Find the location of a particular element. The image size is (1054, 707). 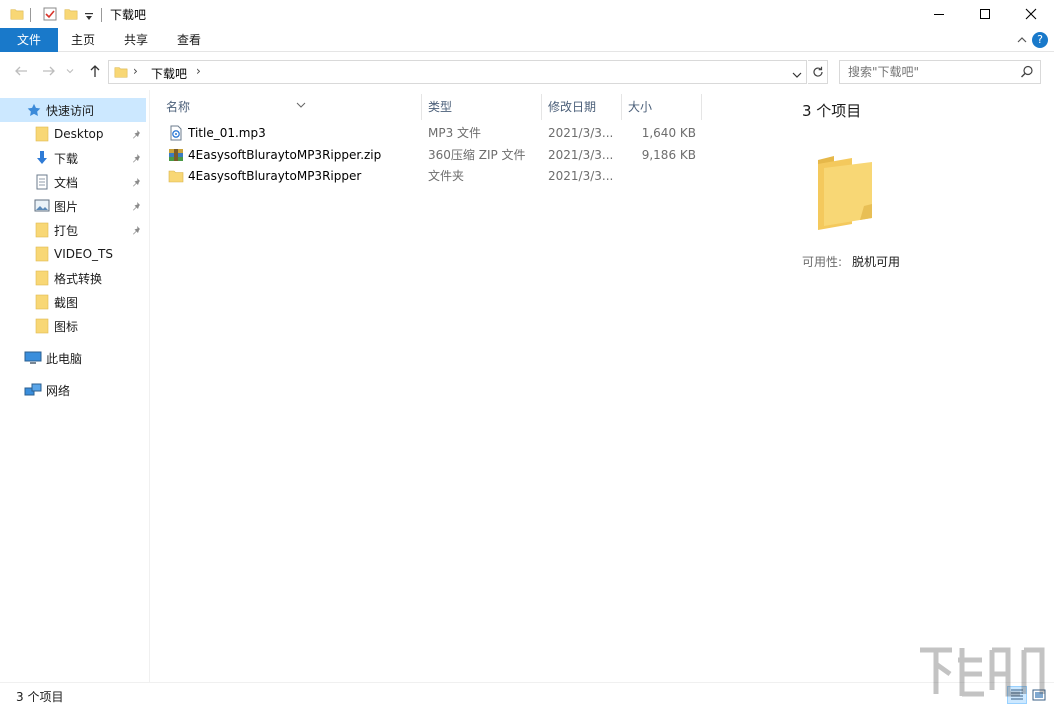

sidebar-item-icons: 图标 is located at coordinates (73, 326).